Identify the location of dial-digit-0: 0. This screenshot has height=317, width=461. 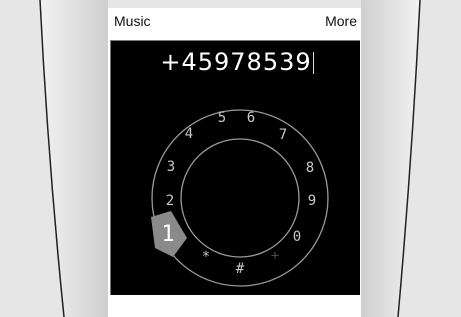
(297, 237).